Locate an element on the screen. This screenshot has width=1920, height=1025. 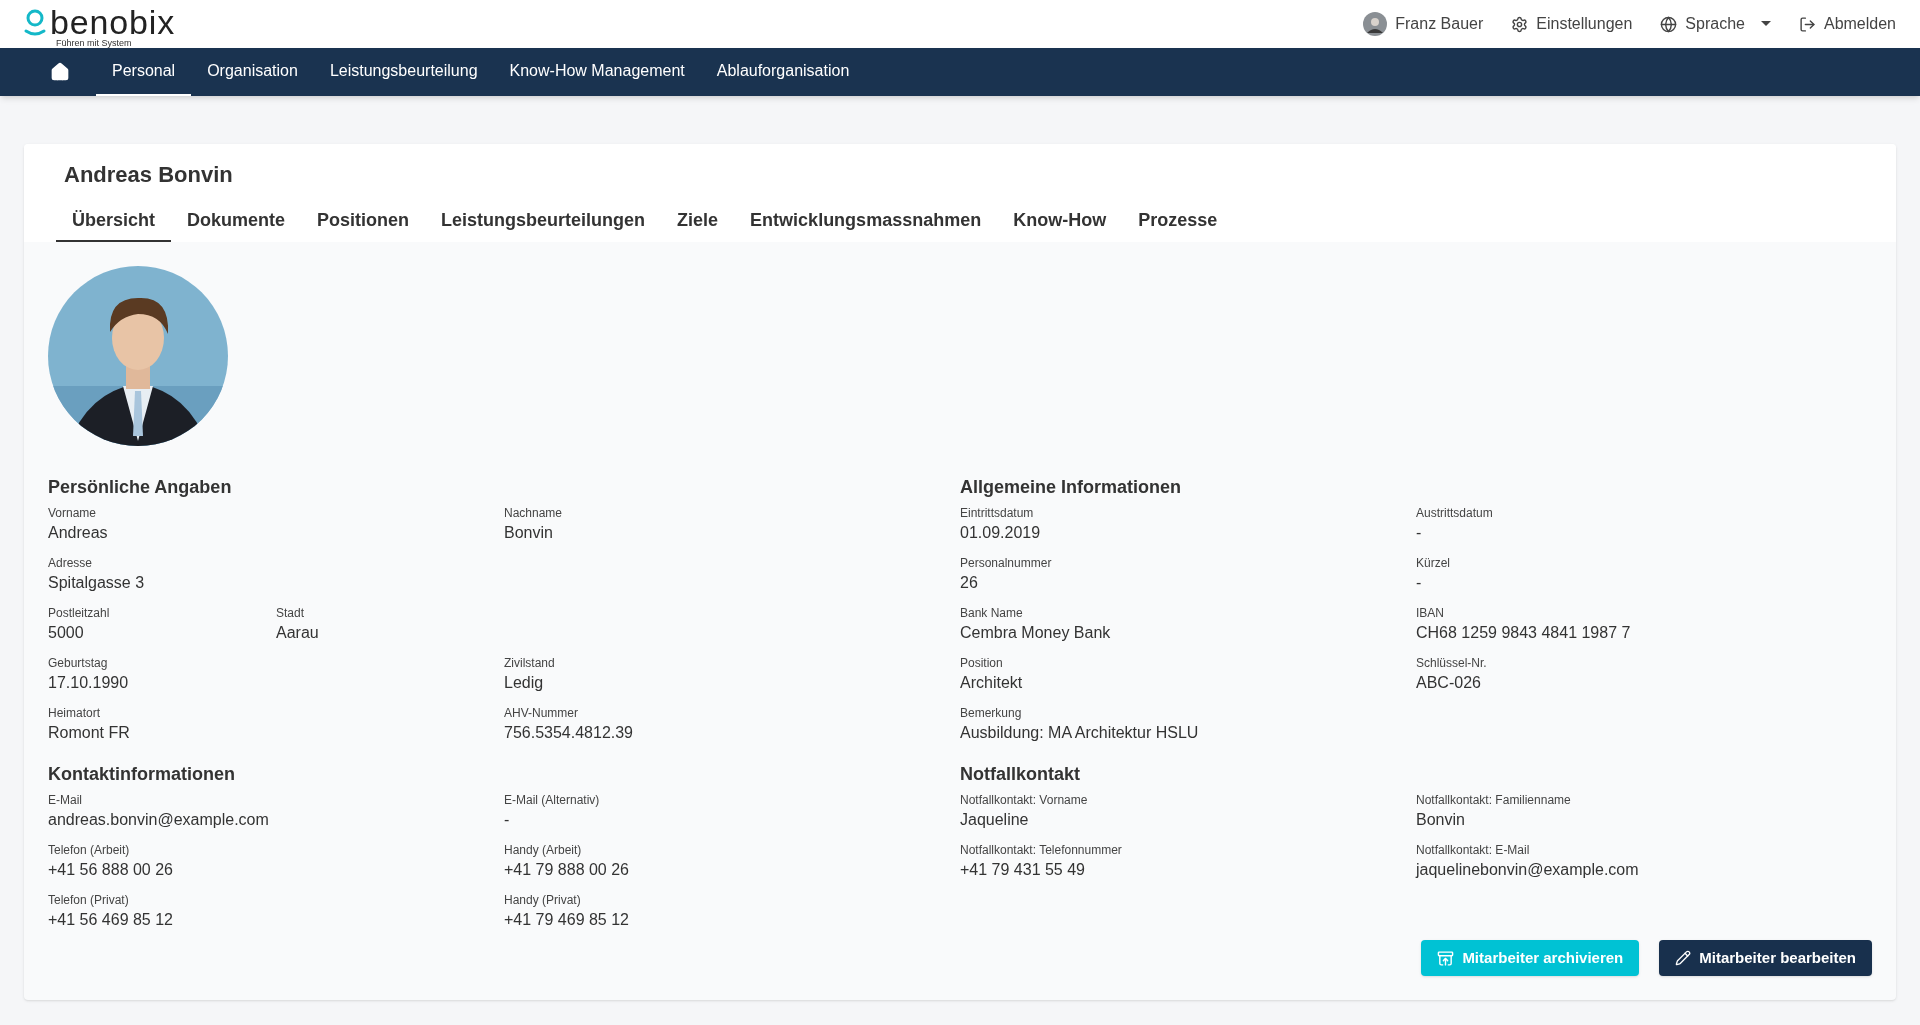
globe-icon is located at coordinates (1669, 24).